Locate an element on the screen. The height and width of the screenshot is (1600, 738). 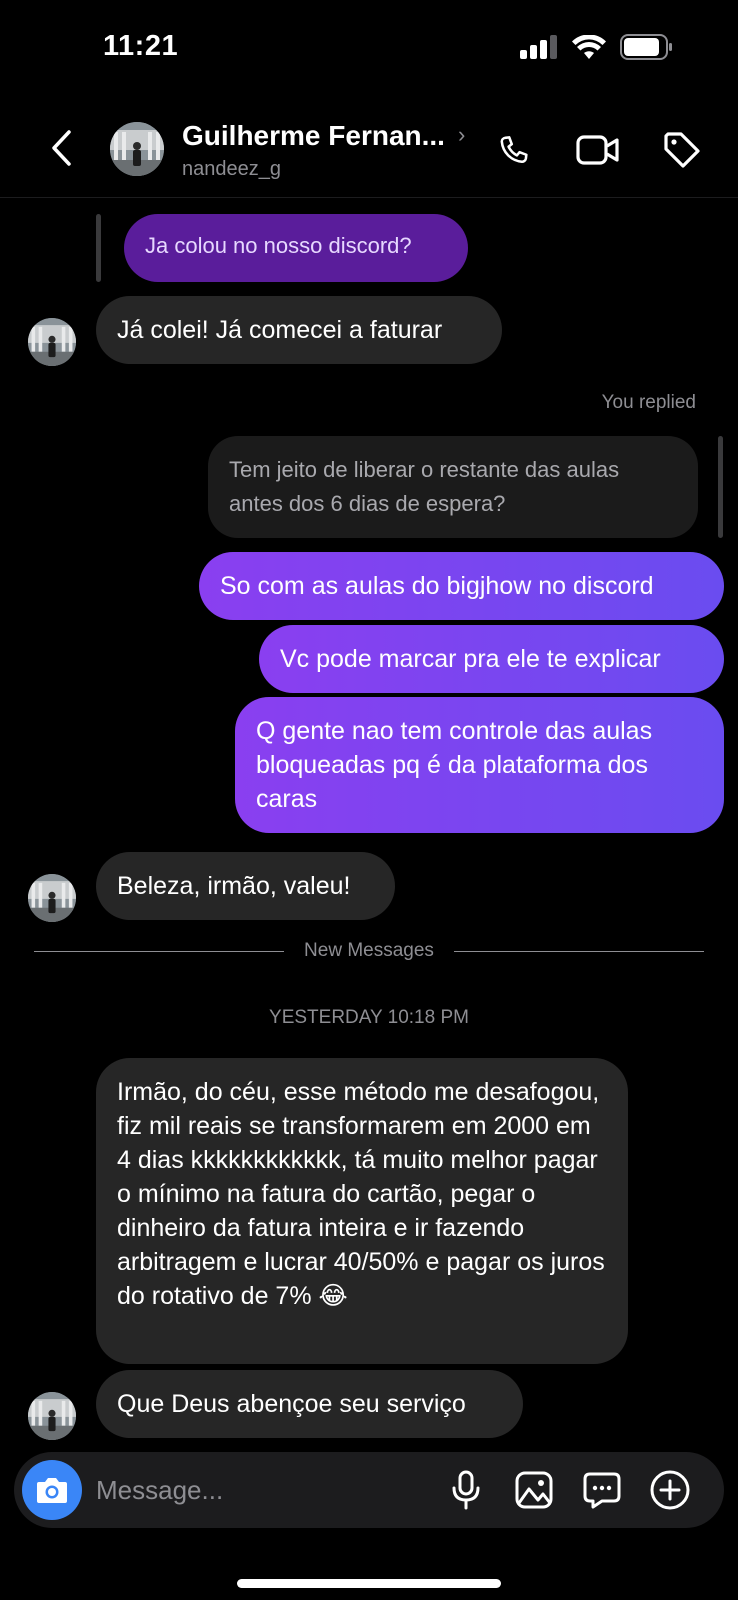
more-options-button is located at coordinates (670, 1490).